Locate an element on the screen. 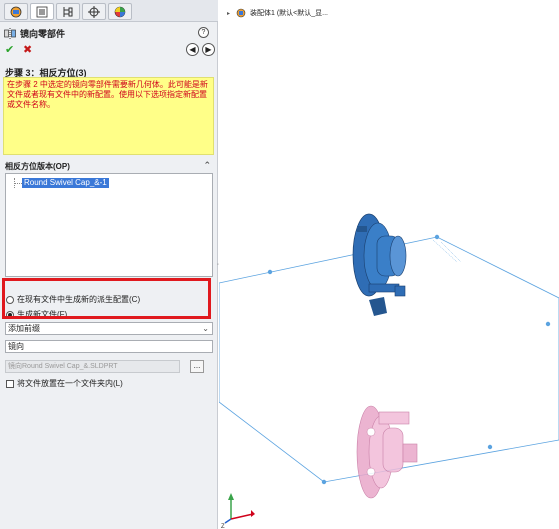 The height and width of the screenshot is (529, 559). chevron-down-icon: ⌄ is located at coordinates (205, 328).